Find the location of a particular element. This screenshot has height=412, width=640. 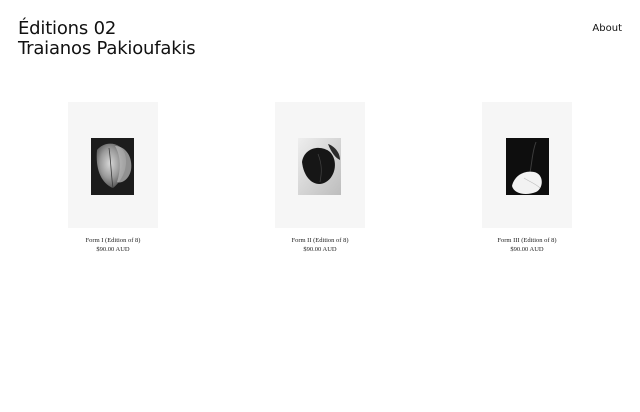

product-name: Form III (Edition of 8) is located at coordinates (527, 240).